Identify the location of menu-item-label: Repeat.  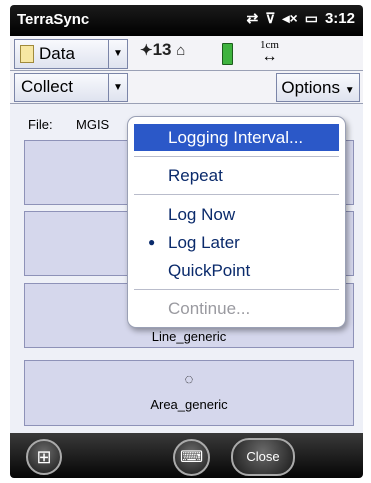
(195, 175).